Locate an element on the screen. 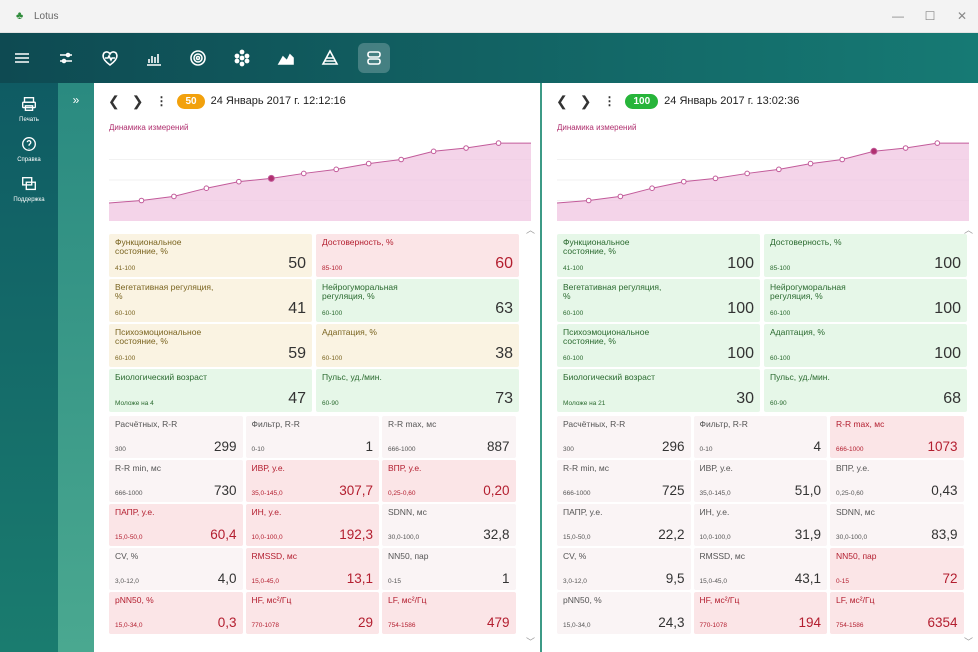  metric-tile: Фильтр, R-R 0-10 1 is located at coordinates (312, 437).